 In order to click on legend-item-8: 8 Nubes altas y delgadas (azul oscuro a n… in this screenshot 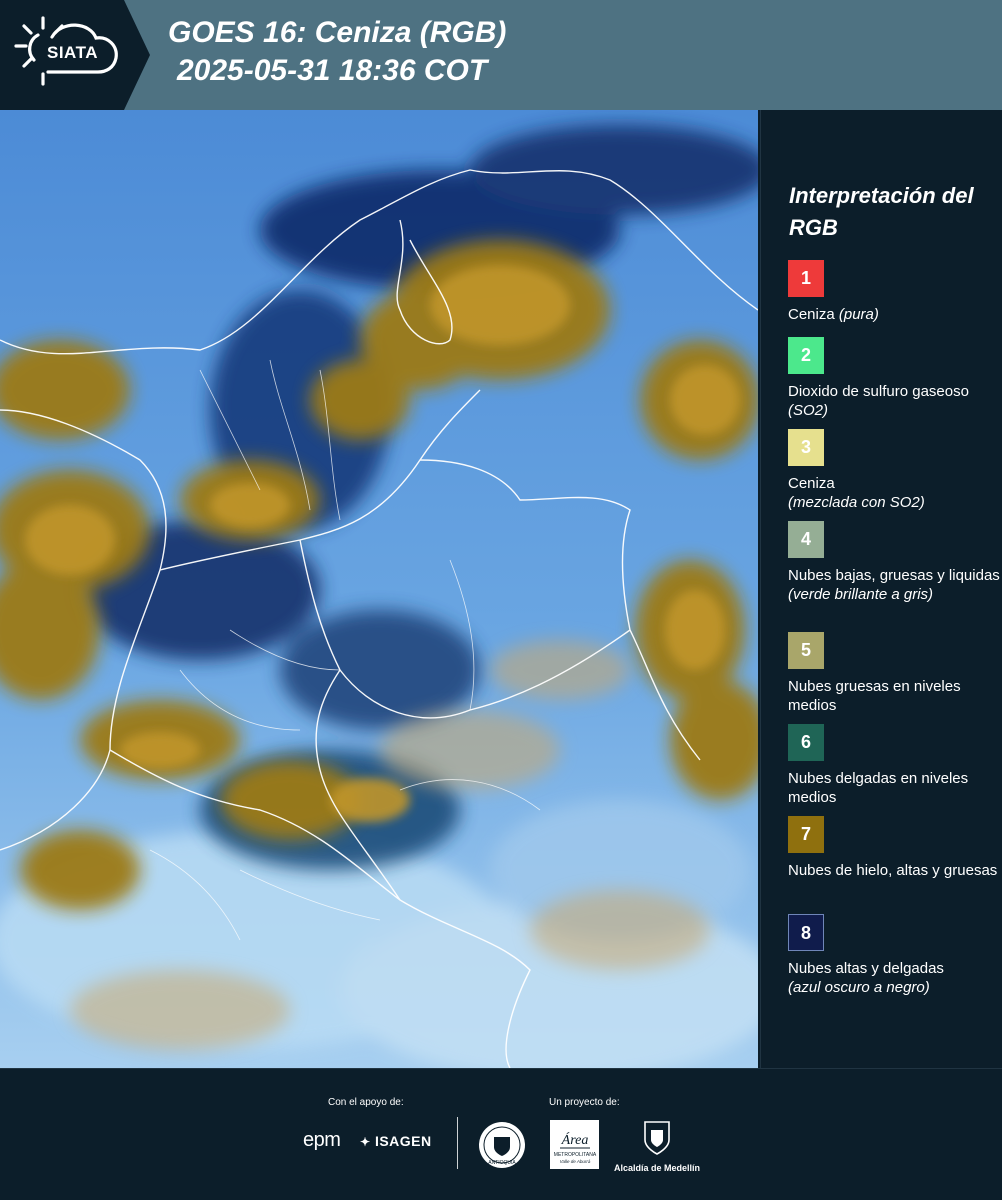, I will do `click(894, 955)`.